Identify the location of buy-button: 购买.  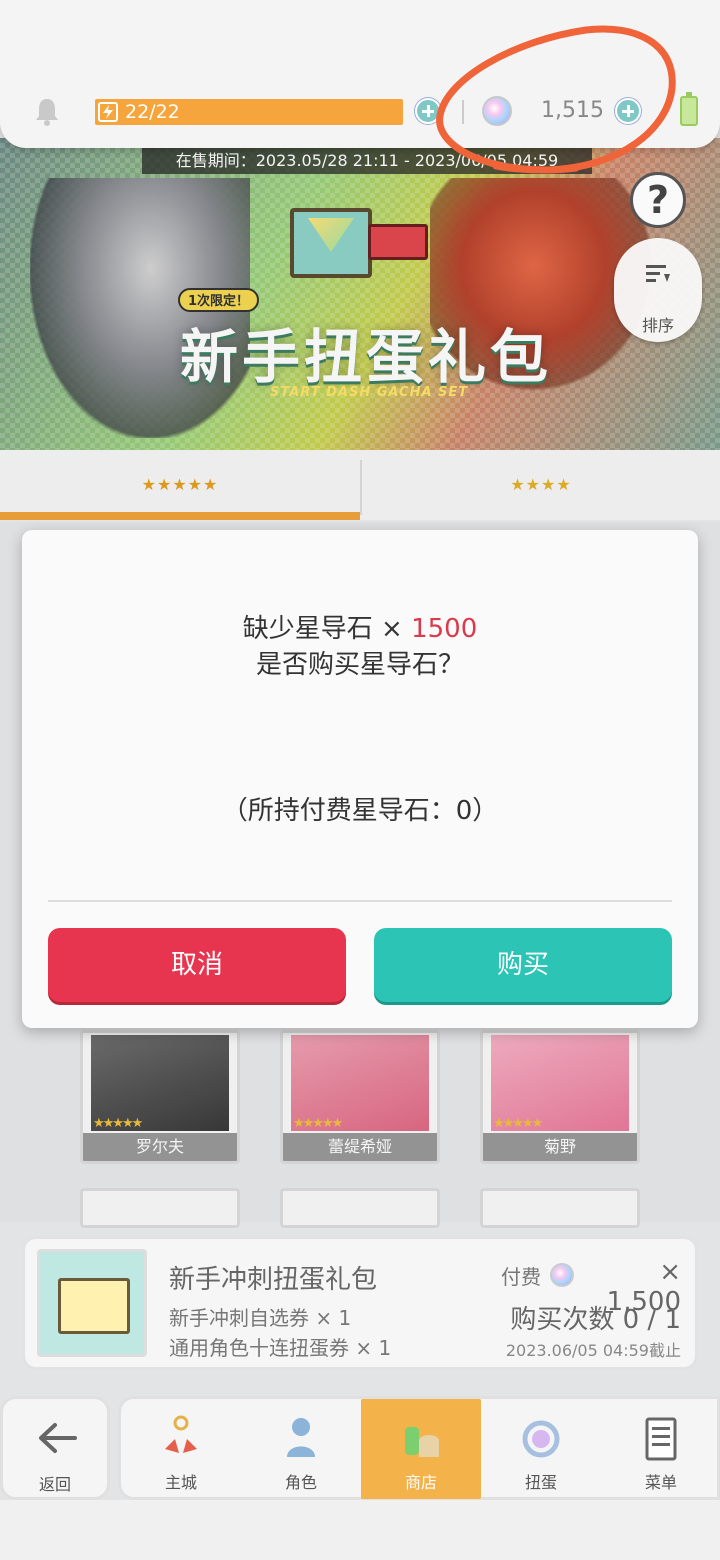
(523, 965).